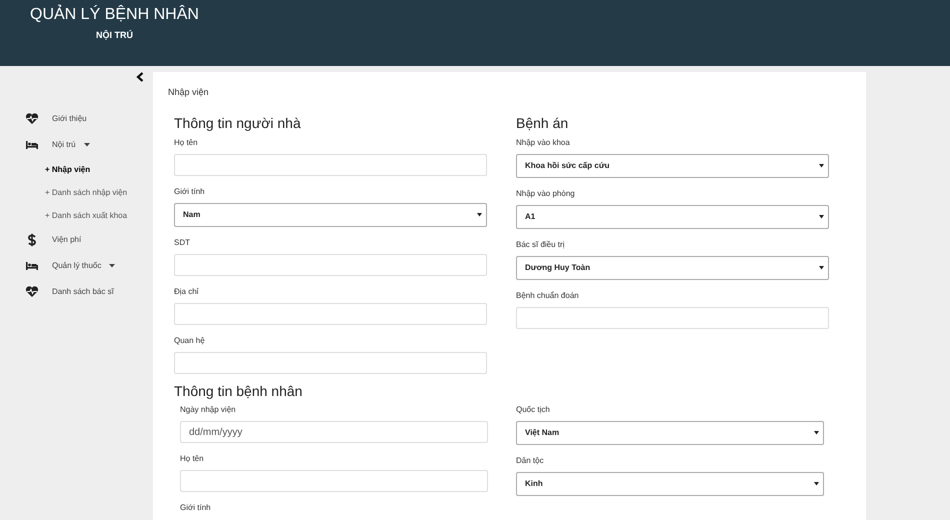  What do you see at coordinates (86, 192) in the screenshot?
I see `submenu-item: + Danh sách nhập viện` at bounding box center [86, 192].